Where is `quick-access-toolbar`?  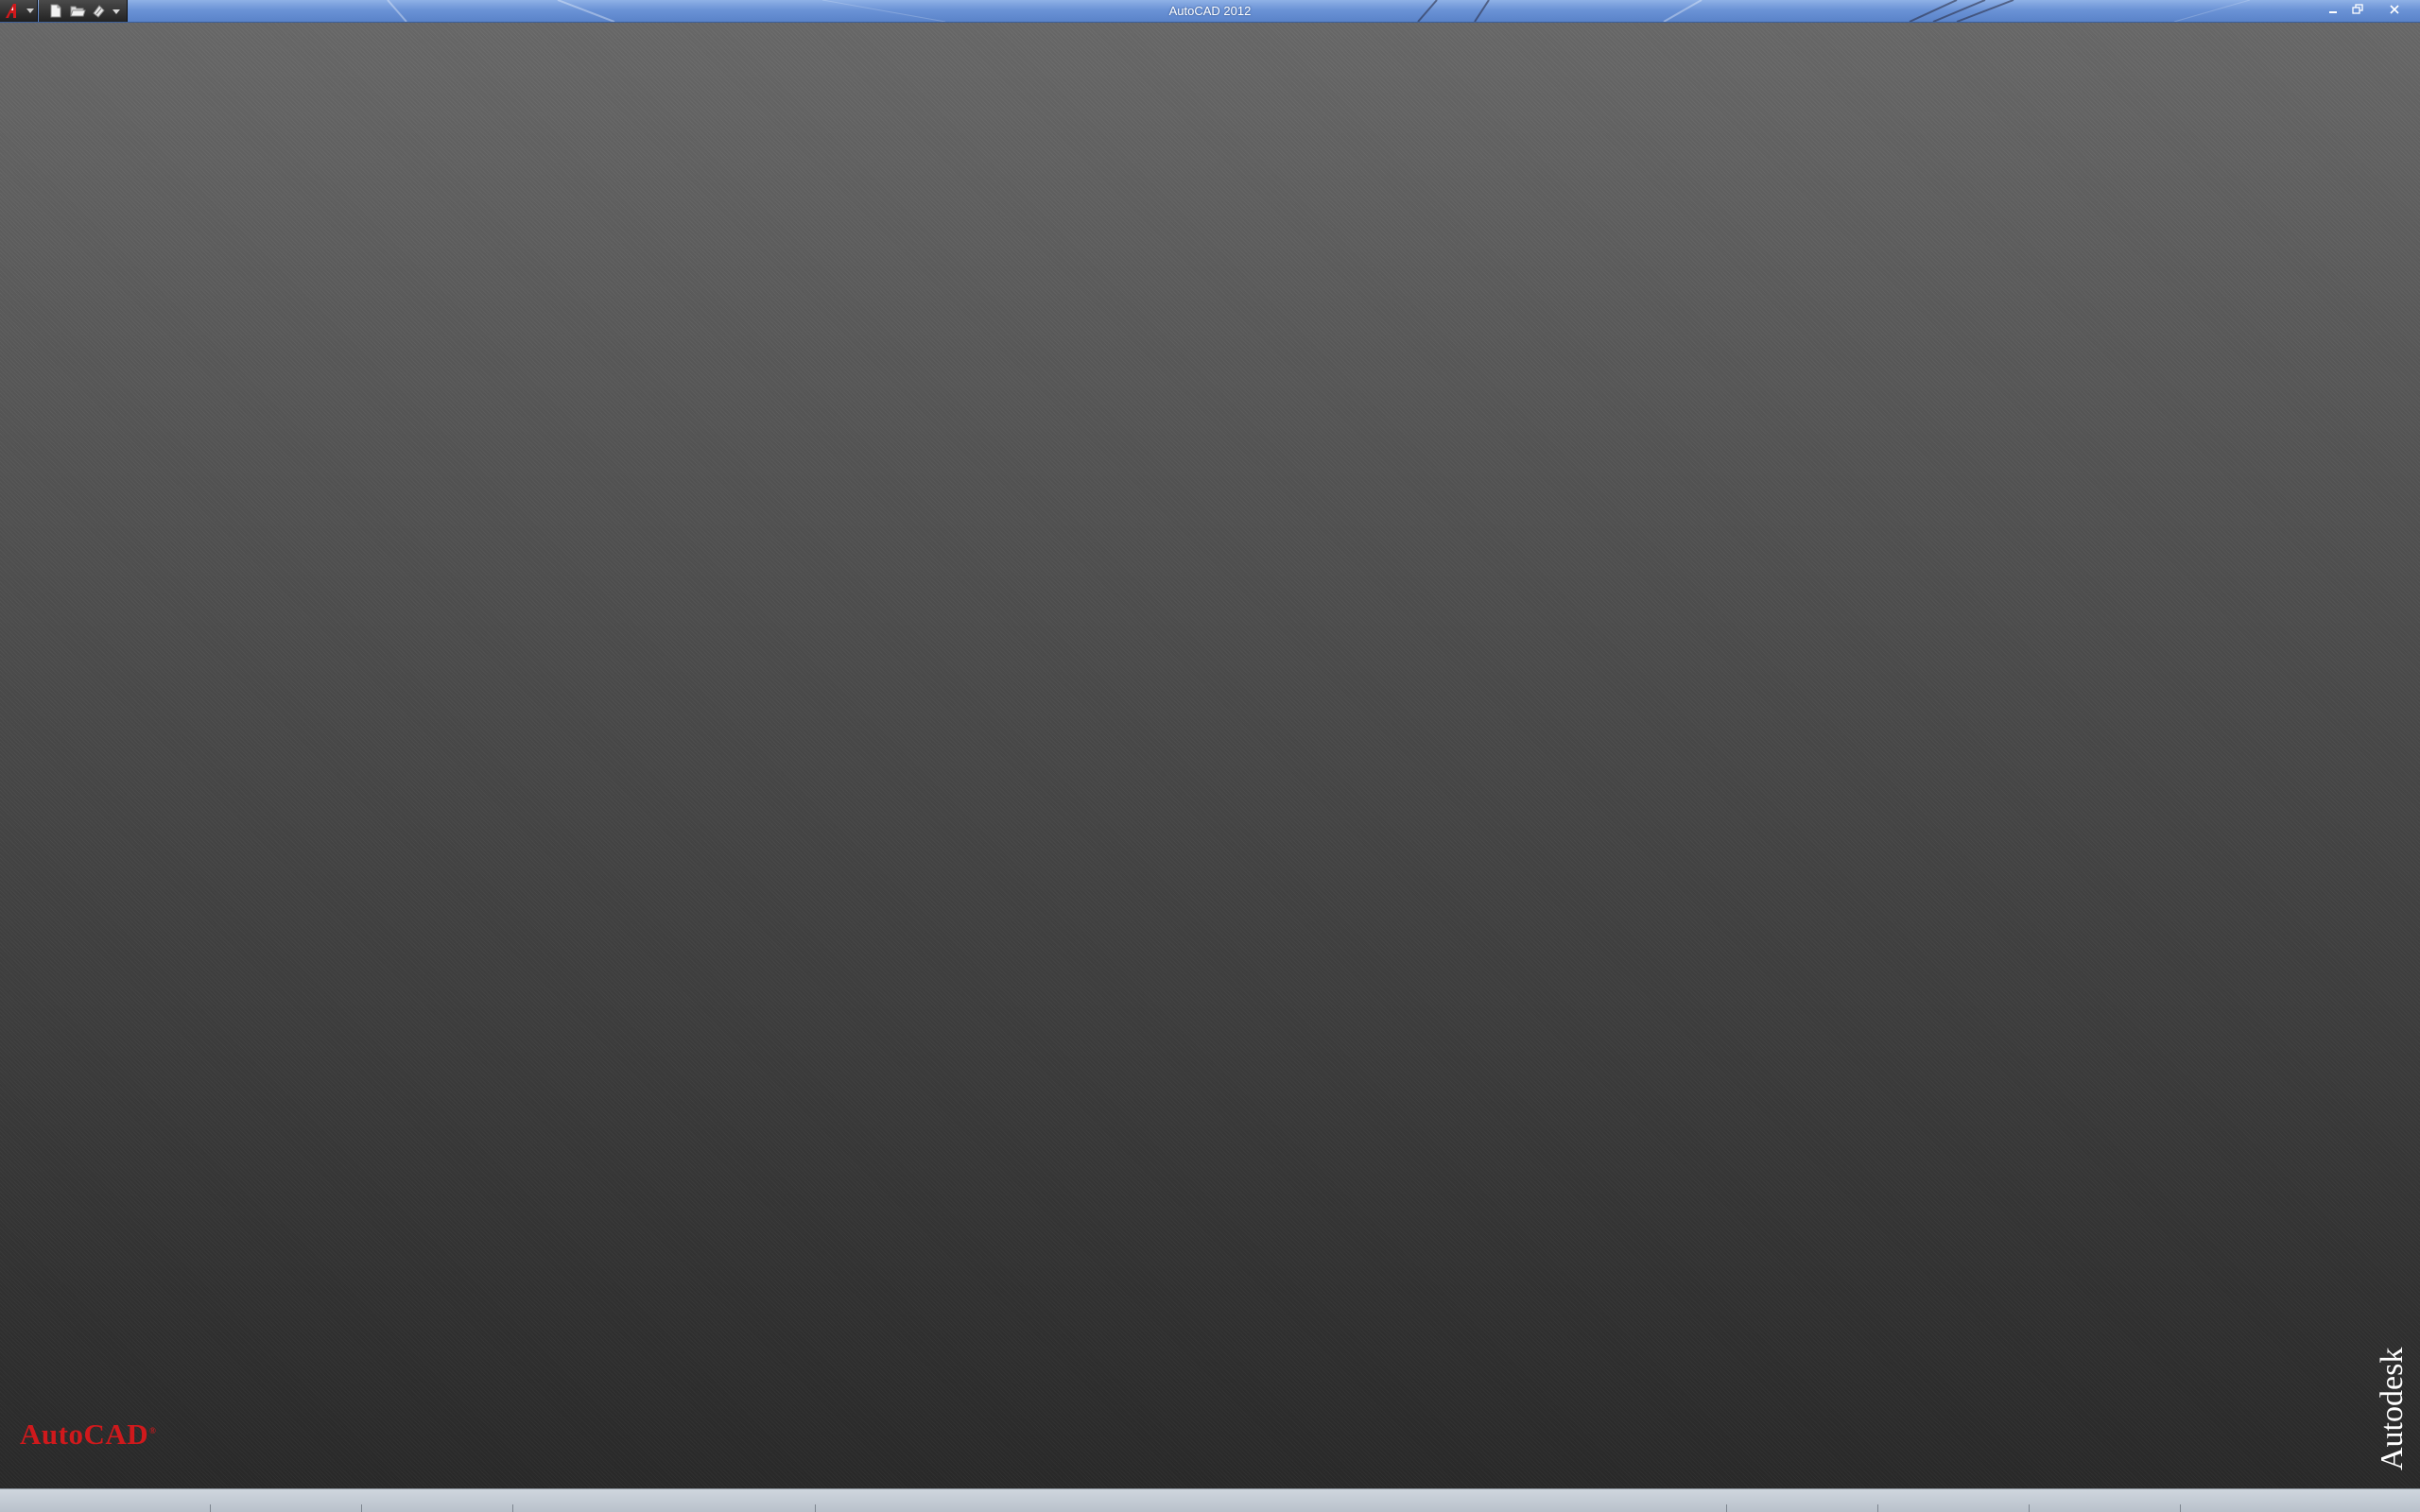 quick-access-toolbar is located at coordinates (83, 11).